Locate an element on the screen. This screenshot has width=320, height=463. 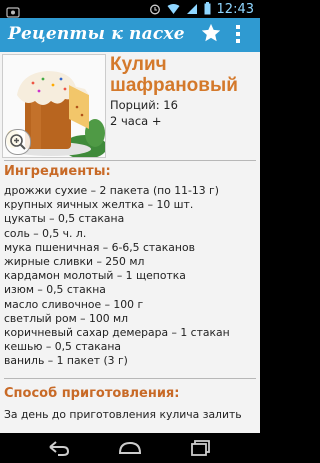
recipe-title: Кулич шафрановый is located at coordinates (174, 75).